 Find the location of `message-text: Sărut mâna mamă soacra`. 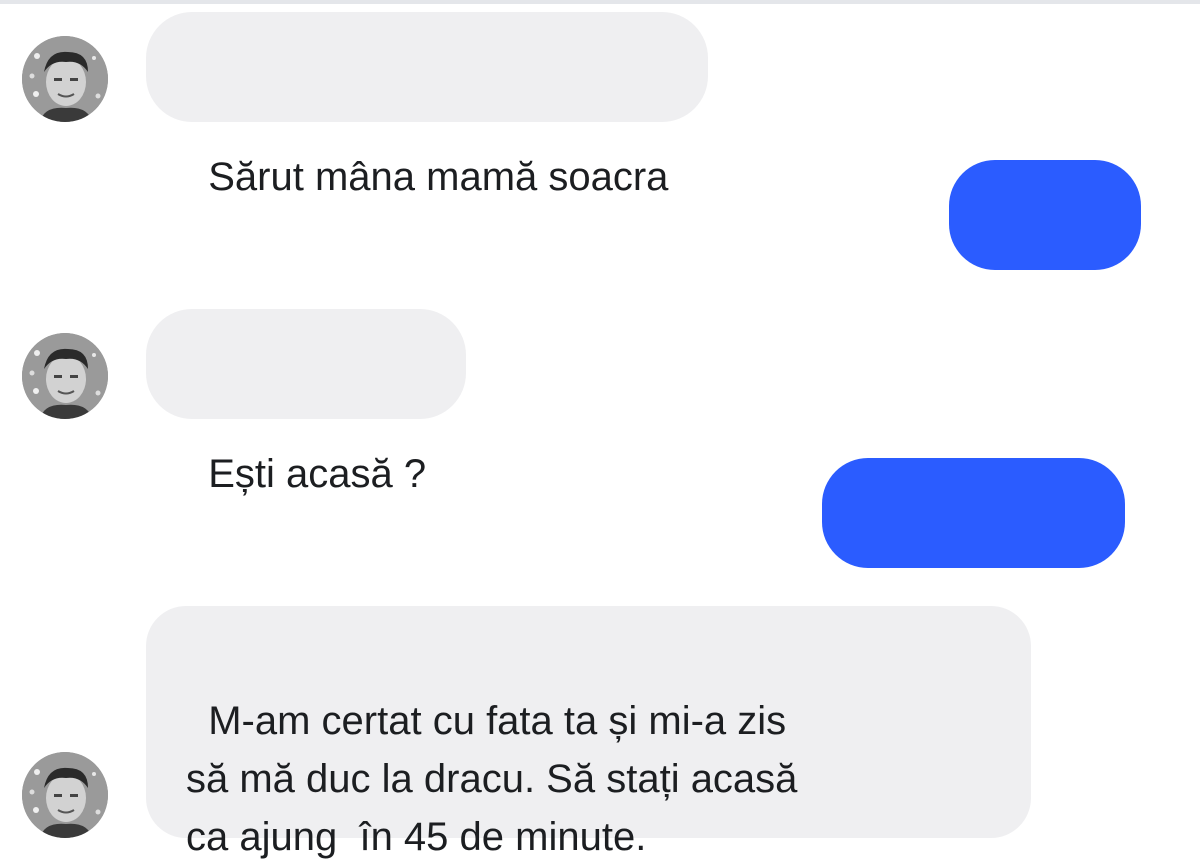

message-text: Sărut mâna mamă soacra is located at coordinates (438, 177).